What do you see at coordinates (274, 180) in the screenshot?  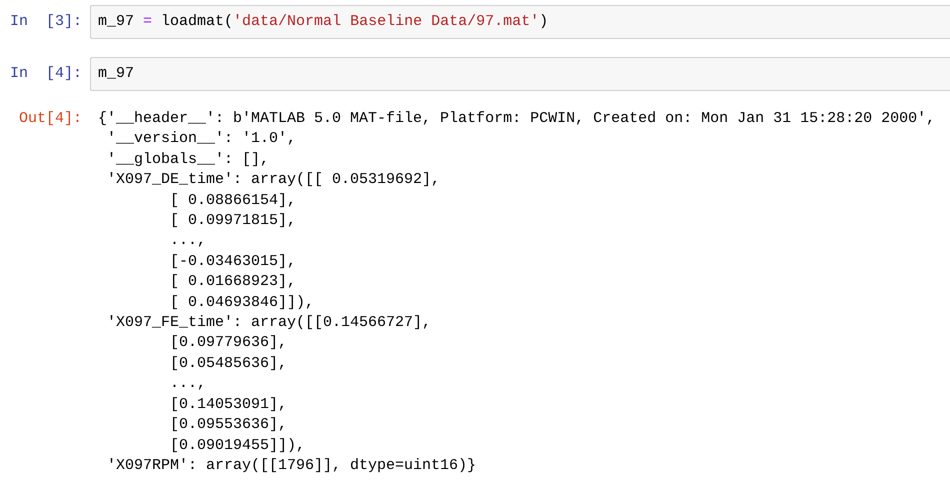 I see `output-line: 'X097_DE_time': array([[ 0.05319692],` at bounding box center [274, 180].